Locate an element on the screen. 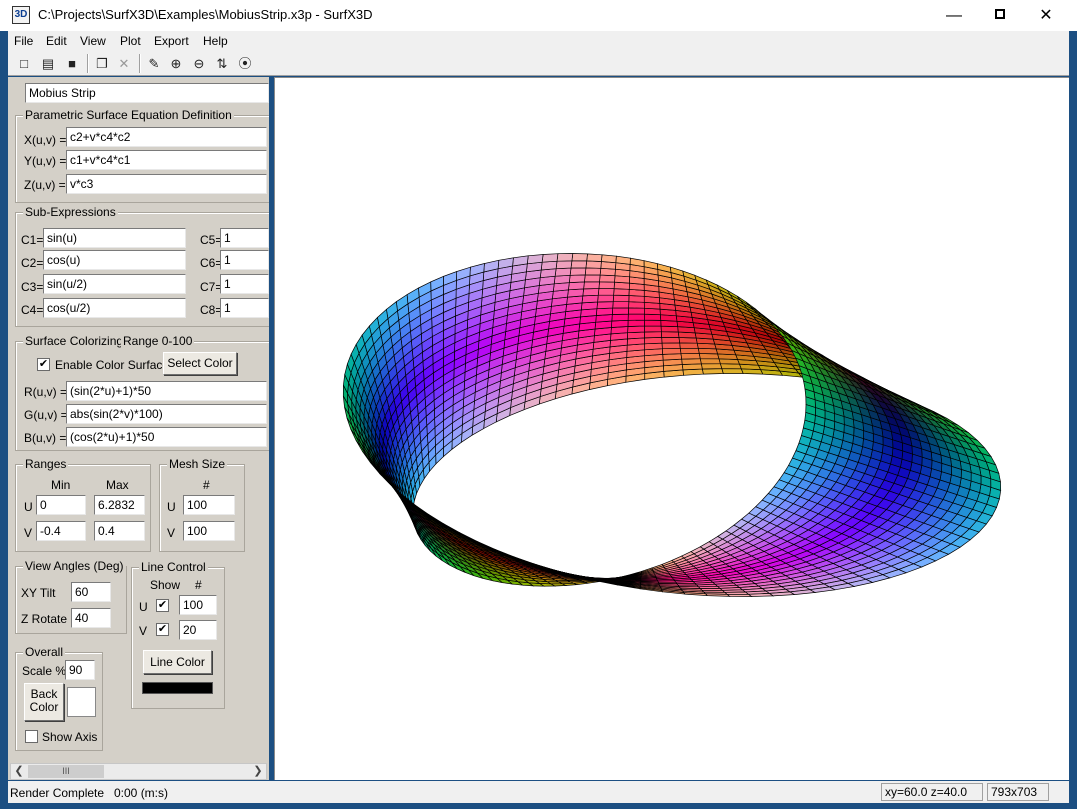 The height and width of the screenshot is (809, 1077). b-equation-label: B(u,v) = is located at coordinates (45, 438).